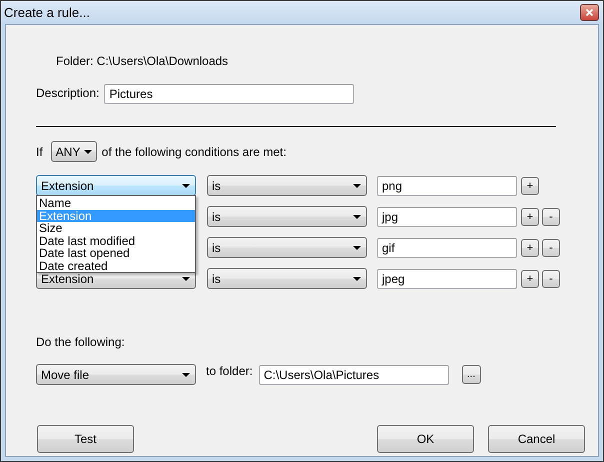 The image size is (604, 462). What do you see at coordinates (81, 342) in the screenshot?
I see `action-label: Do the following:` at bounding box center [81, 342].